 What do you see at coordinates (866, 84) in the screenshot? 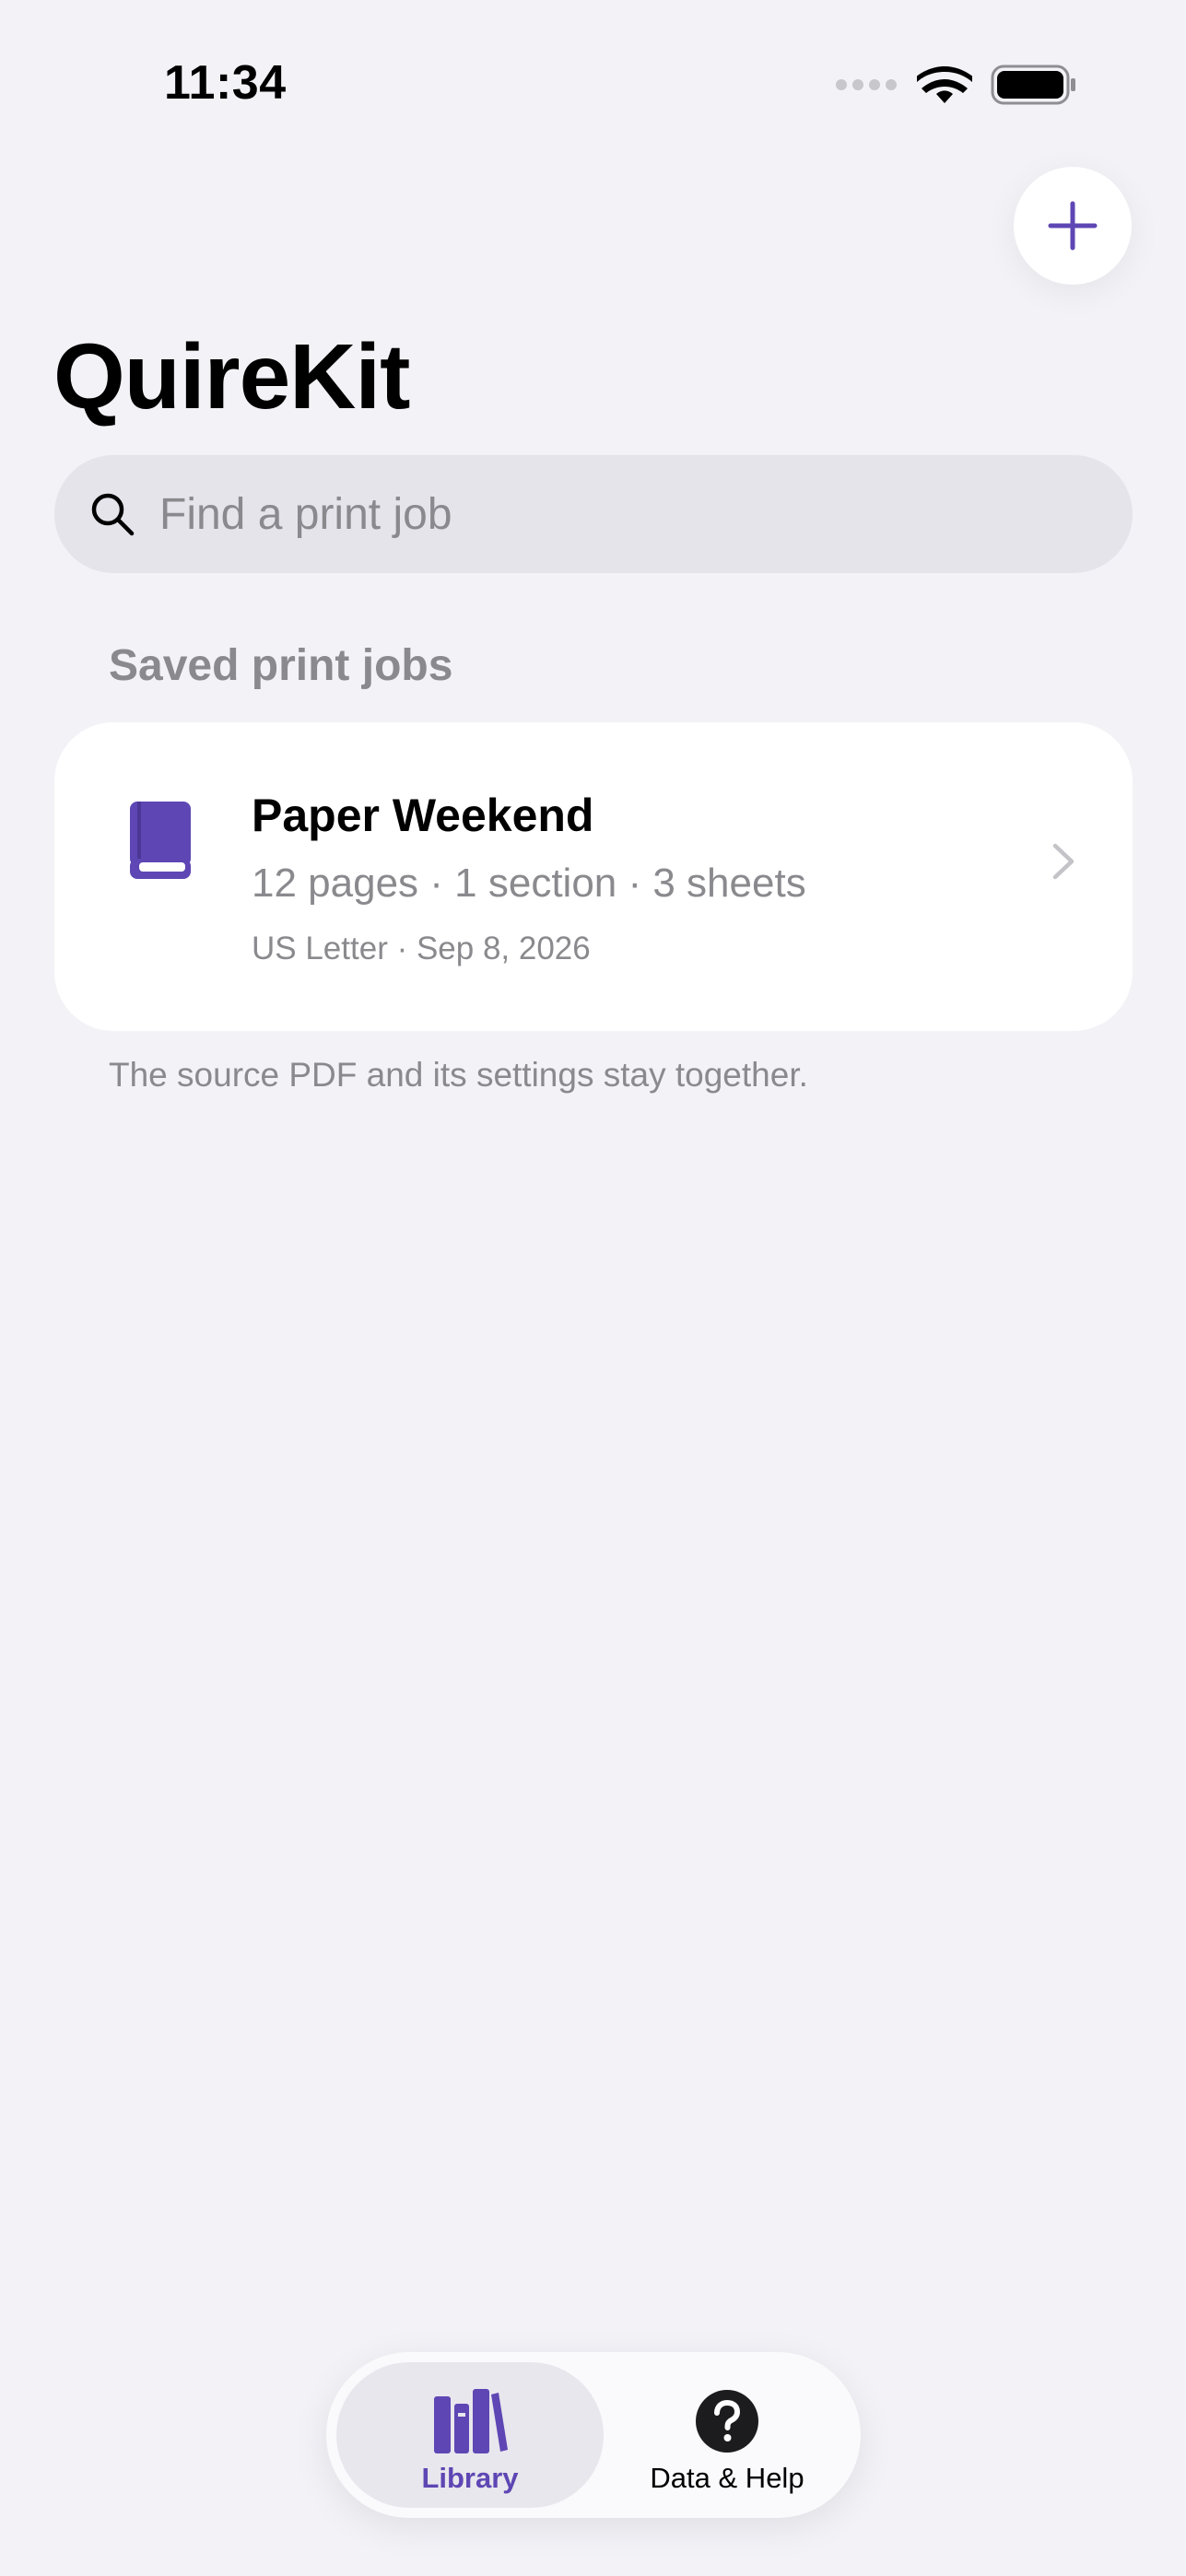
I see `cellular-signal-icon` at bounding box center [866, 84].